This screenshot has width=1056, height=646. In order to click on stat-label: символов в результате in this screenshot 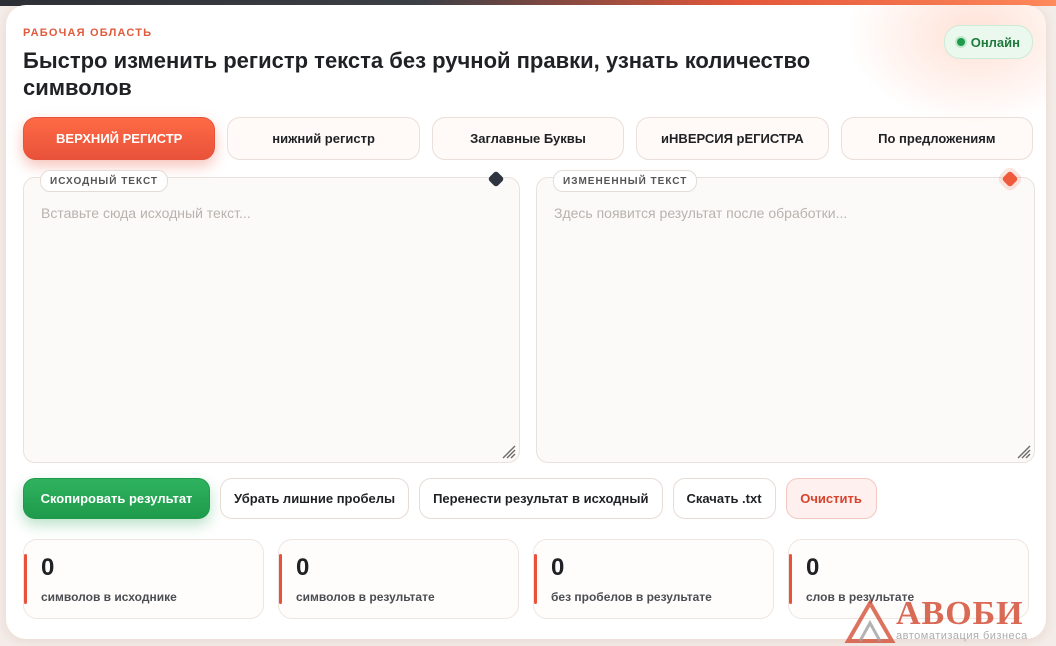, I will do `click(365, 597)`.